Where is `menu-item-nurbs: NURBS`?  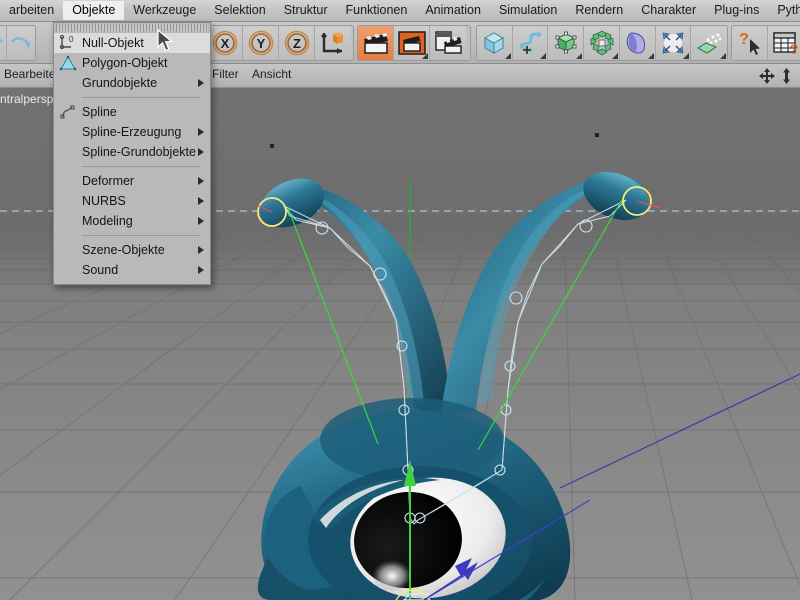
menu-item-nurbs: NURBS is located at coordinates (132, 201).